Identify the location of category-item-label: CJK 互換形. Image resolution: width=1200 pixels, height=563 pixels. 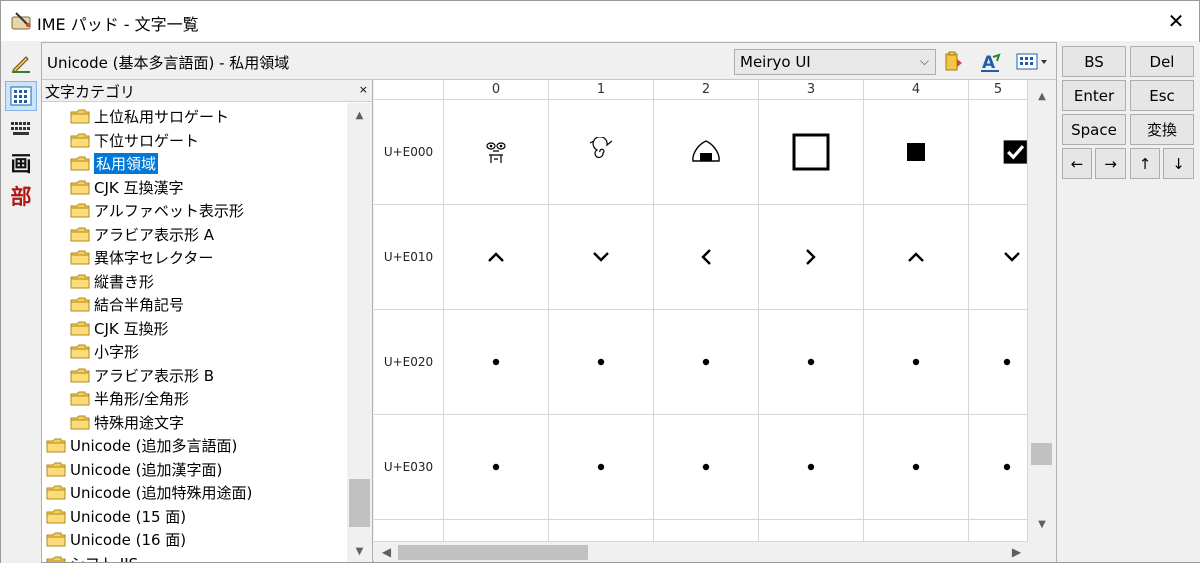
(131, 328).